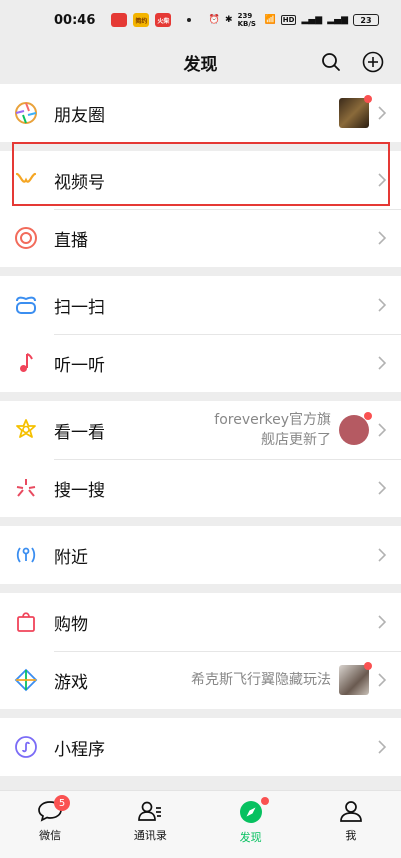 The height and width of the screenshot is (858, 401). What do you see at coordinates (351, 835) in the screenshot?
I see `tab-label: 我` at bounding box center [351, 835].